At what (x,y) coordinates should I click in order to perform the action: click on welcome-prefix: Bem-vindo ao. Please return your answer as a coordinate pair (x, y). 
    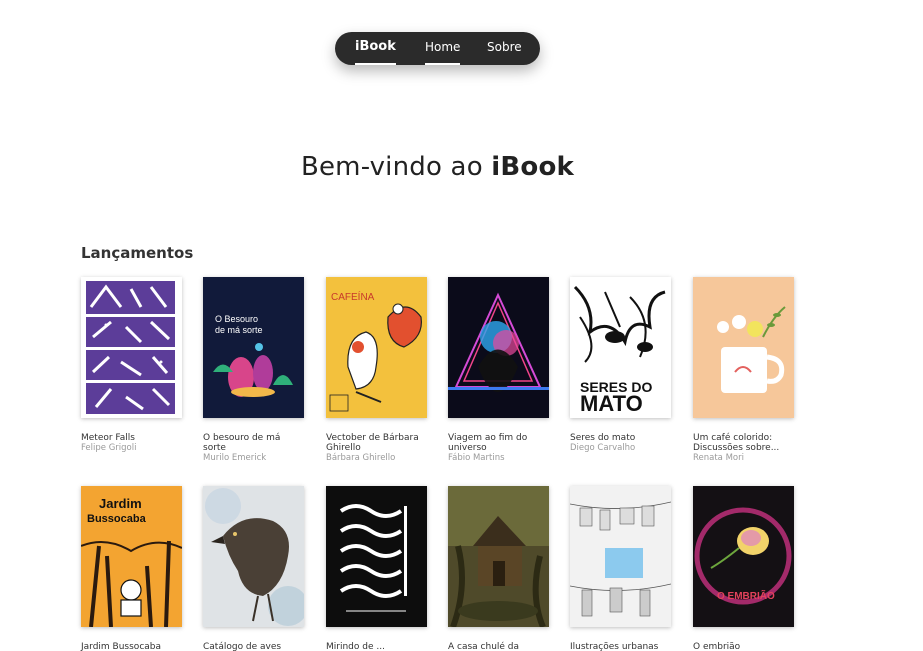
    Looking at the image, I should click on (396, 167).